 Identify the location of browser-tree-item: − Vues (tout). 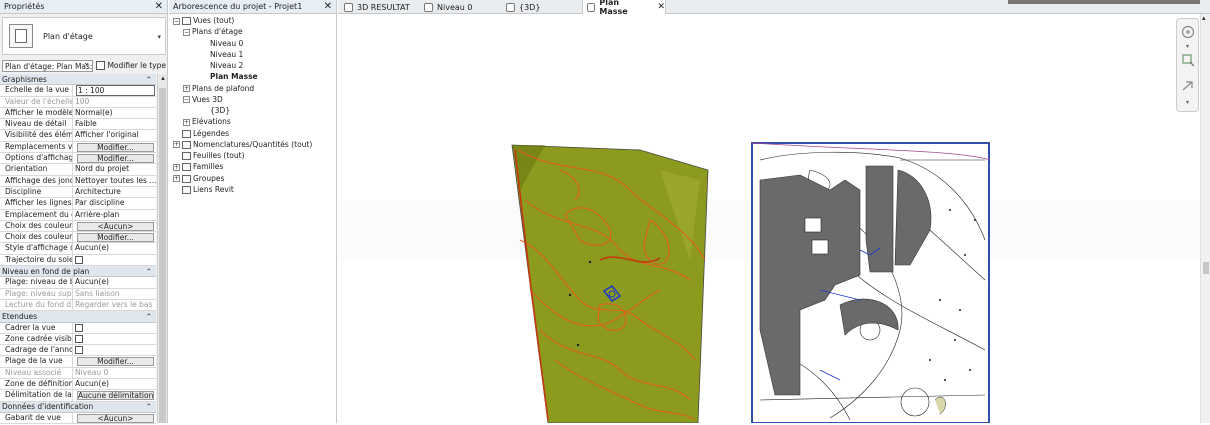
(203, 21).